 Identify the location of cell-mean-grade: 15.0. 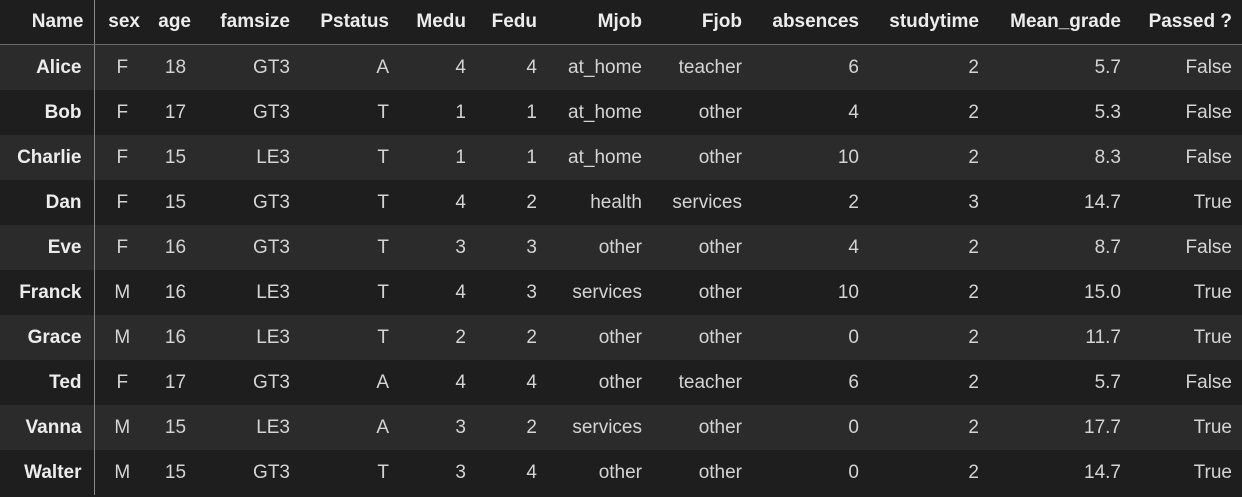
(1060, 292).